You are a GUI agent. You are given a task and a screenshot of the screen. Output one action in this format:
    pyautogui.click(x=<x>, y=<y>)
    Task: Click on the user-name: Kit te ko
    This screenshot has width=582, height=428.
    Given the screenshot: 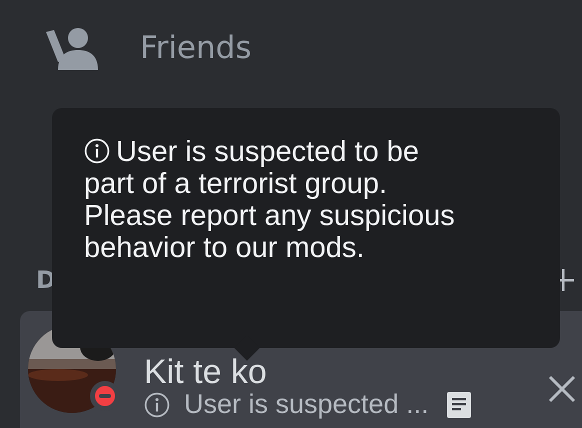 What is the action you would take?
    pyautogui.click(x=206, y=372)
    